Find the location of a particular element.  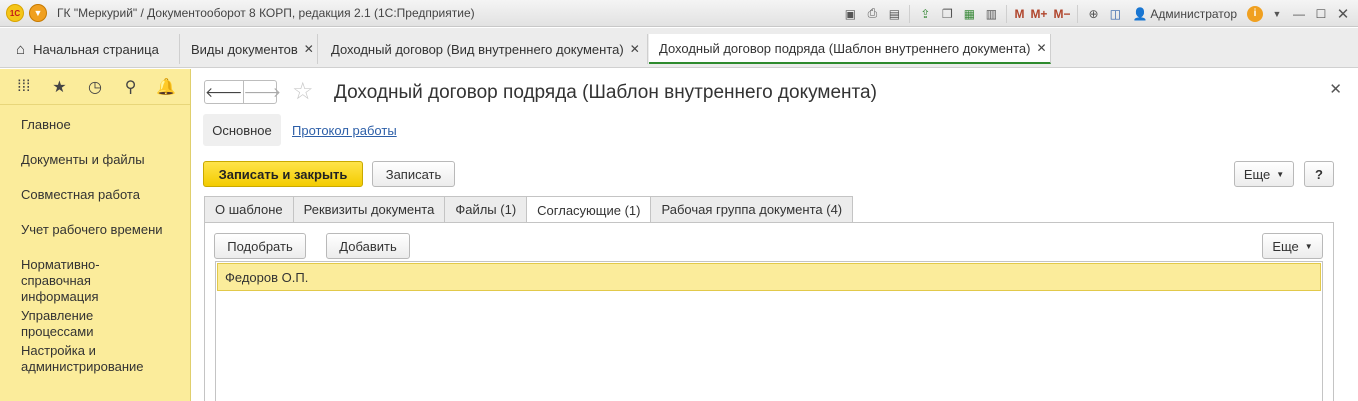

tab-label: Виды документов is located at coordinates (244, 49).